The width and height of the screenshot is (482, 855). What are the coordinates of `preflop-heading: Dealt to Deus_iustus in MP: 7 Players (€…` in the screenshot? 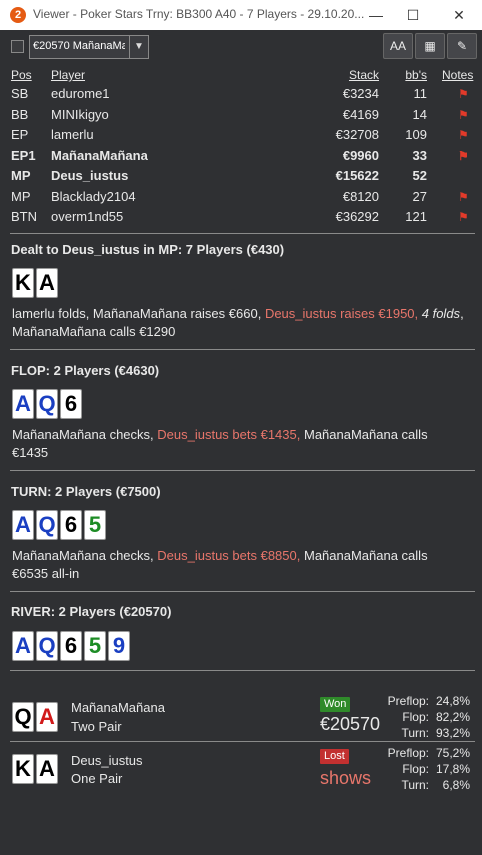 It's located at (148, 249).